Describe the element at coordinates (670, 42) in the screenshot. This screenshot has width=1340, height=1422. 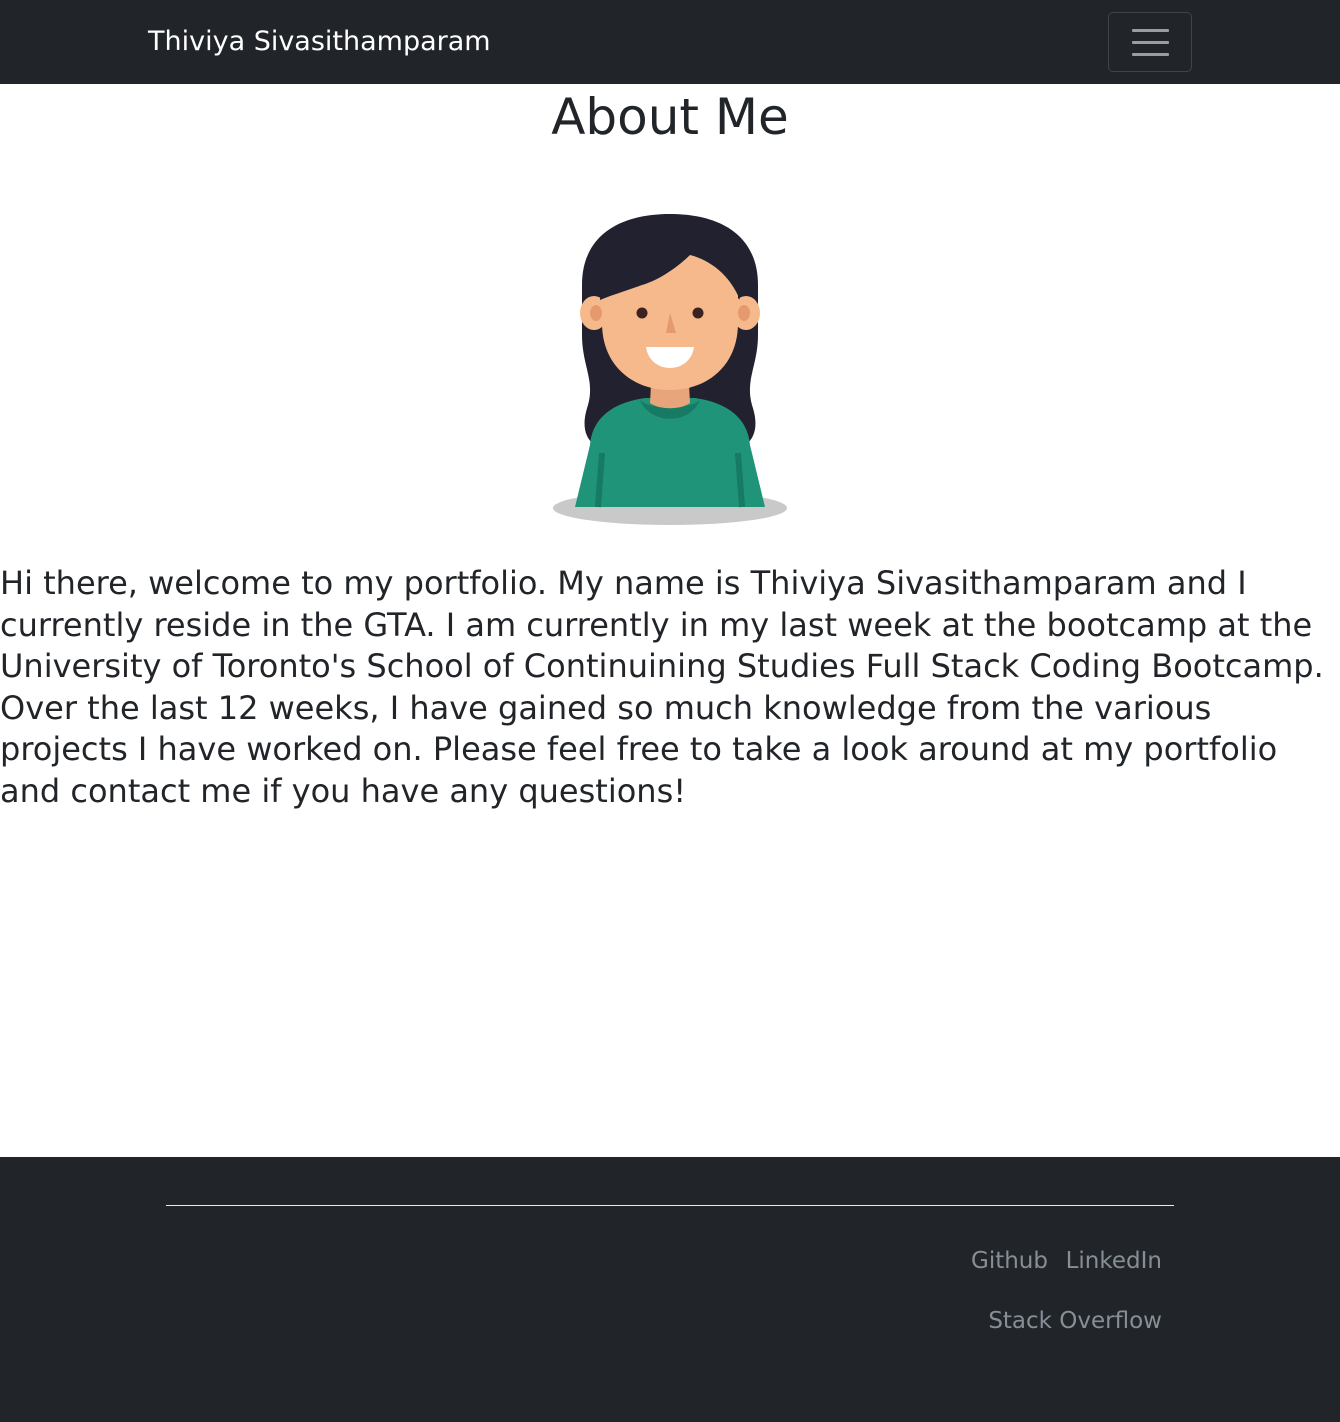
I see `top-navbar: Thiviya Sivasithamparam` at that location.